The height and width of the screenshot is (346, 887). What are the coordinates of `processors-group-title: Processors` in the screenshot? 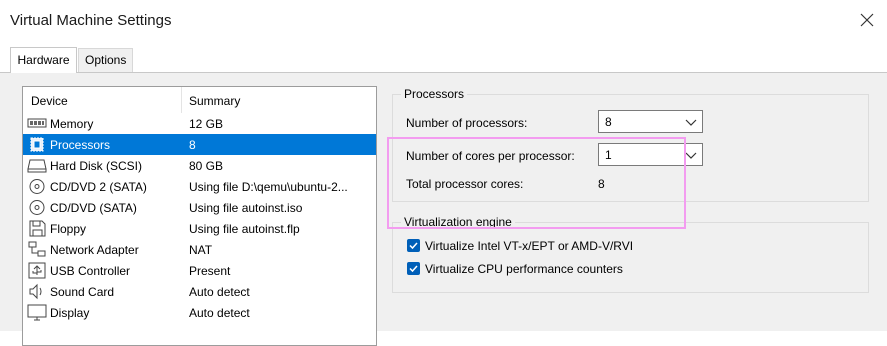 It's located at (434, 94).